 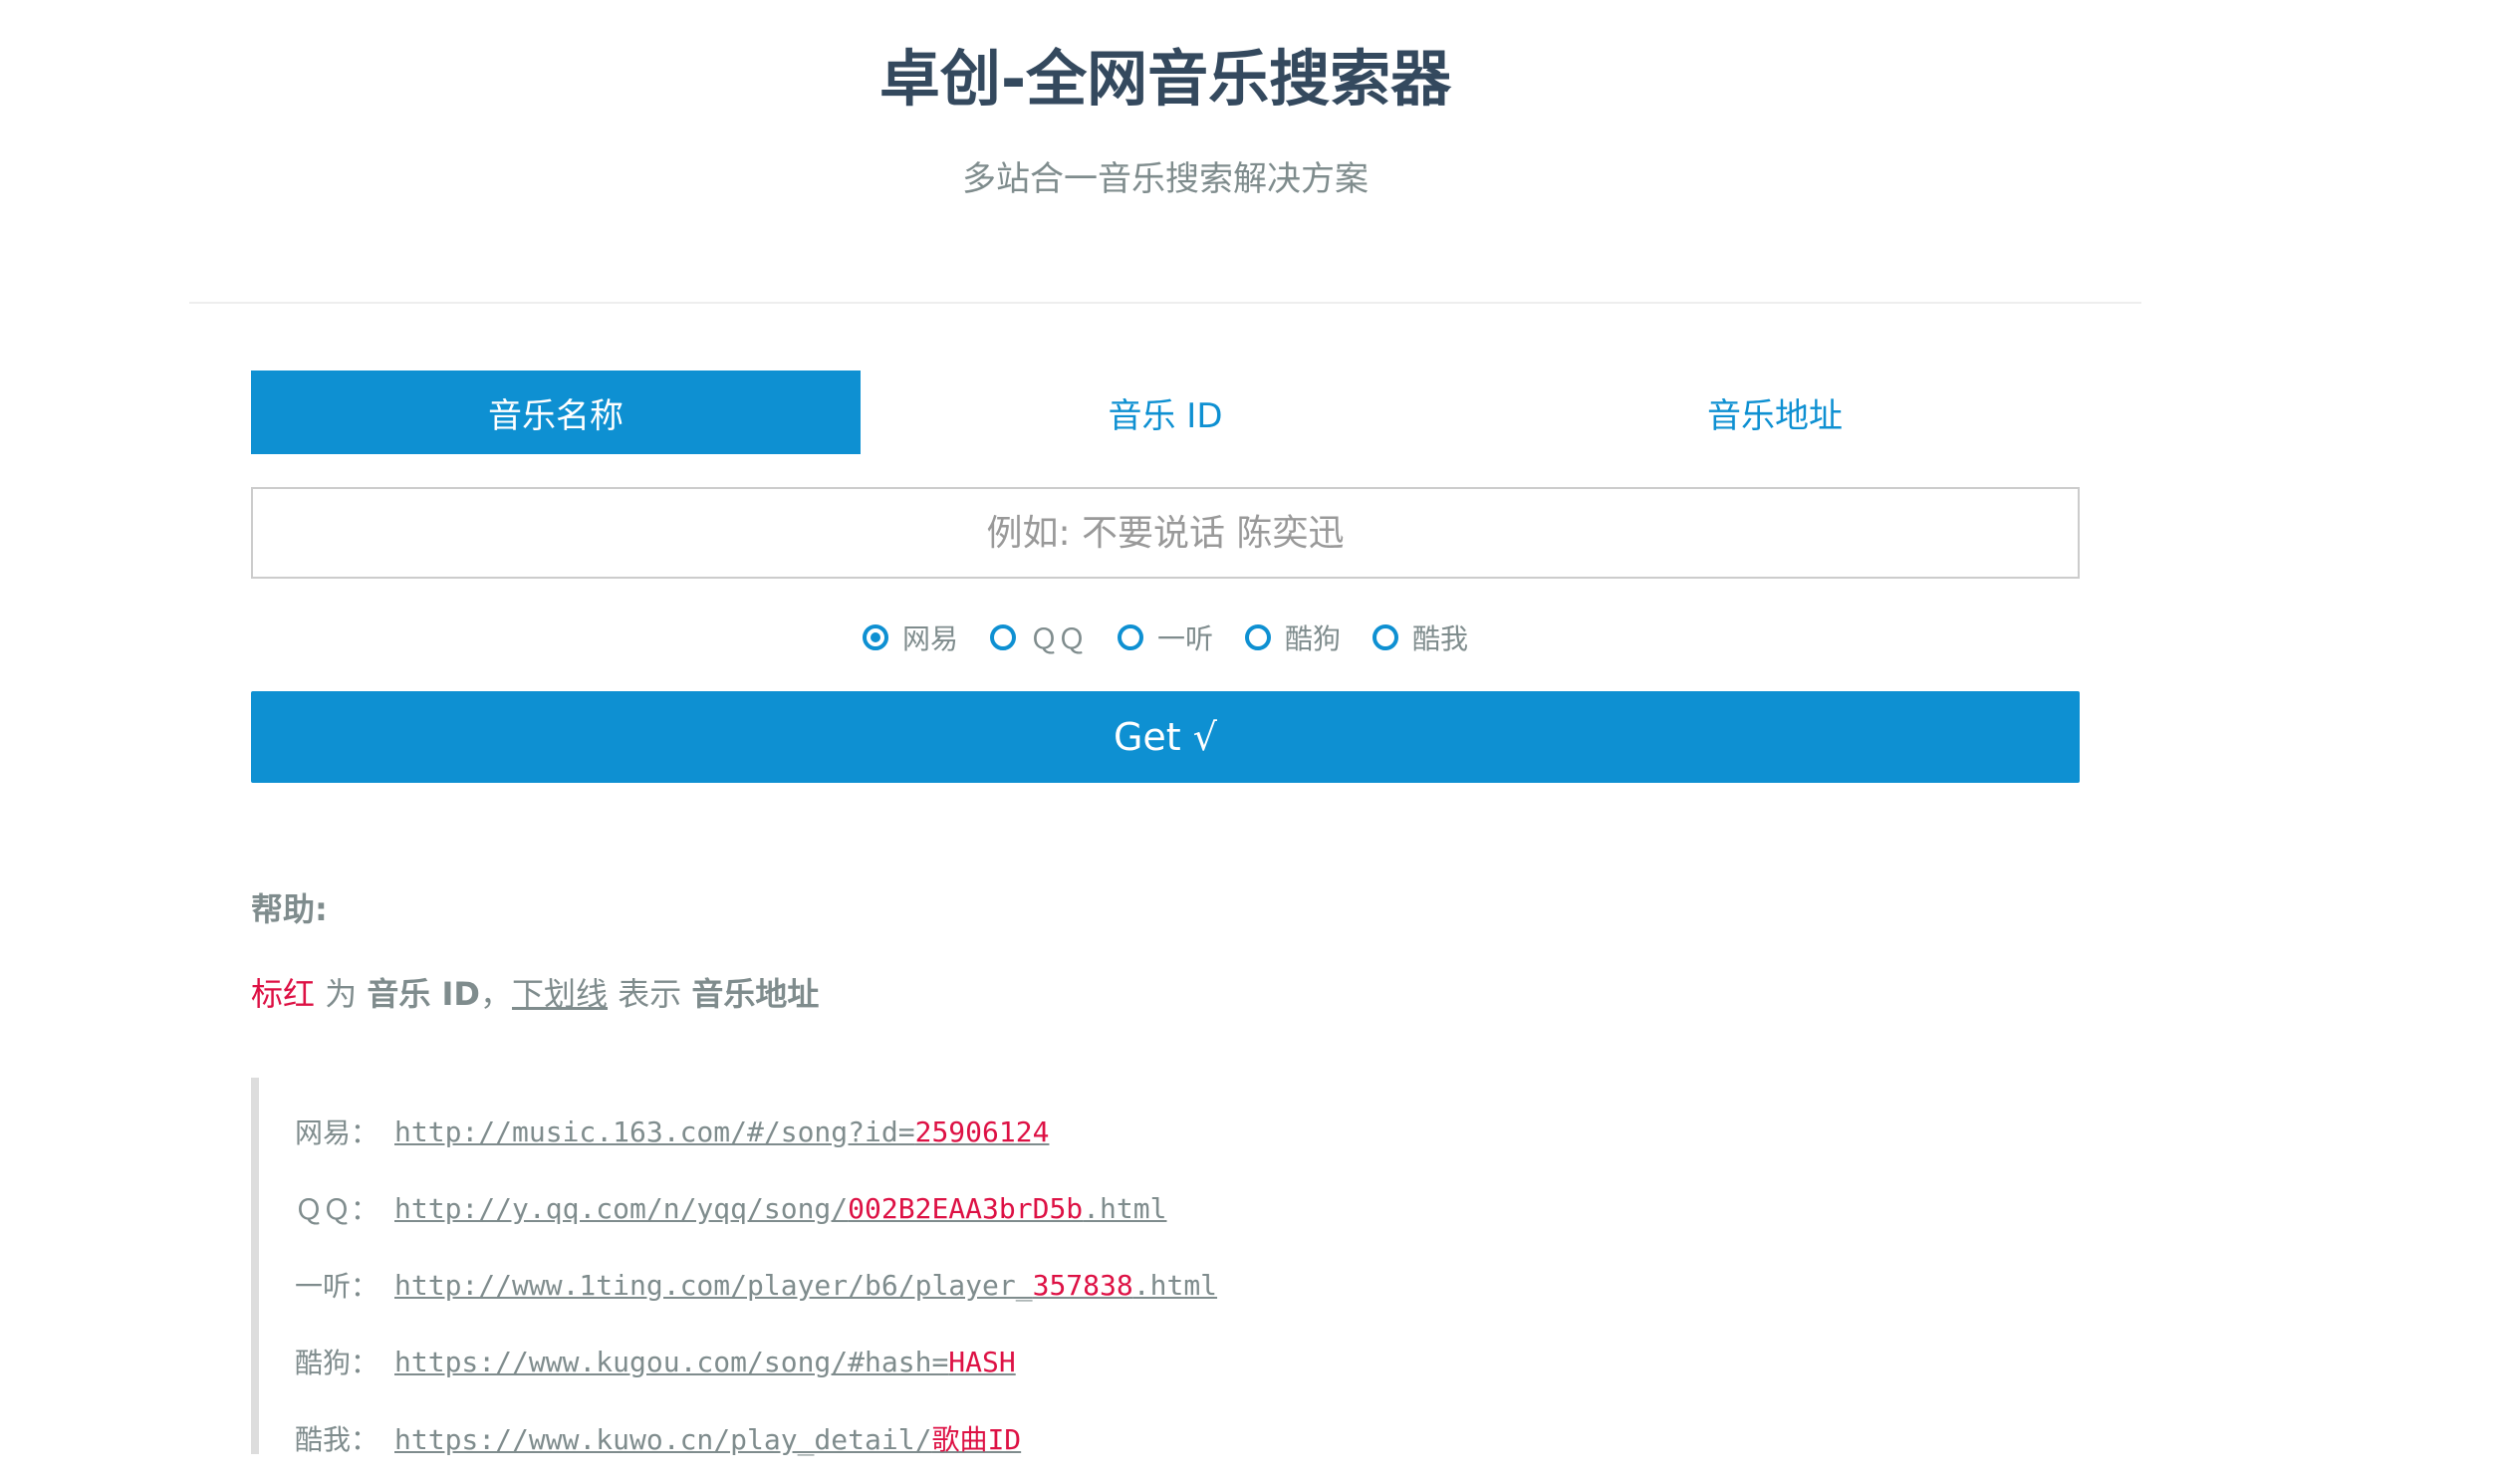 What do you see at coordinates (966, 1208) in the screenshot?
I see `url-highlight: 002B2EAA3brD5b` at bounding box center [966, 1208].